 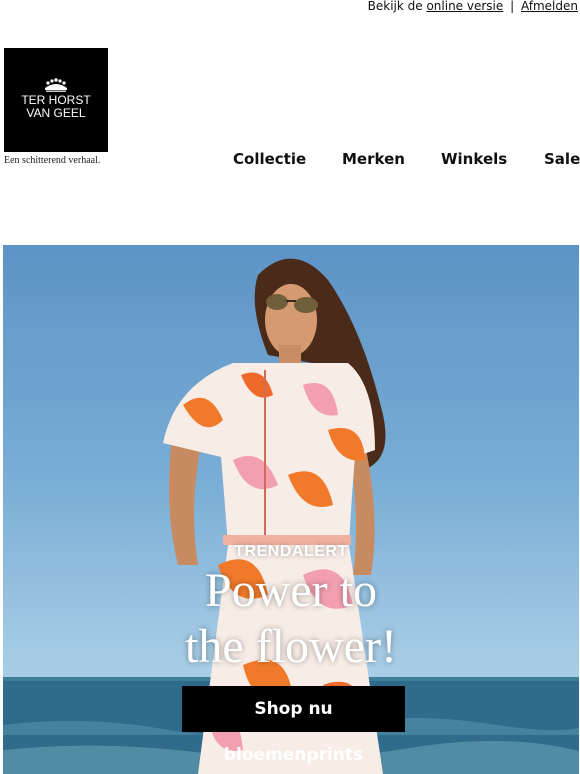 I want to click on hero-kicker: TRENDALERT, so click(x=291, y=551).